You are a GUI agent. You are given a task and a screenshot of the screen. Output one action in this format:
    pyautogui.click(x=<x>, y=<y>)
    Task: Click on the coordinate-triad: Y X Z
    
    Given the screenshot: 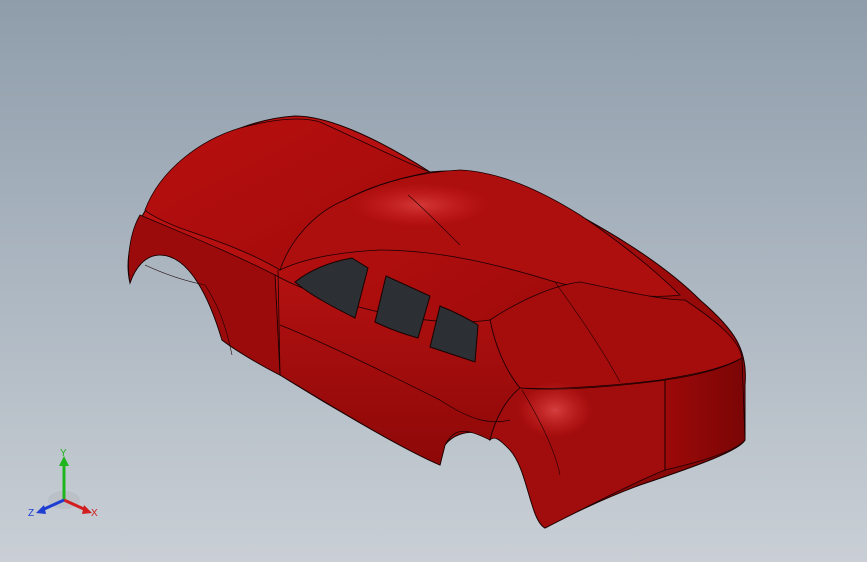 What is the action you would take?
    pyautogui.click(x=63, y=483)
    